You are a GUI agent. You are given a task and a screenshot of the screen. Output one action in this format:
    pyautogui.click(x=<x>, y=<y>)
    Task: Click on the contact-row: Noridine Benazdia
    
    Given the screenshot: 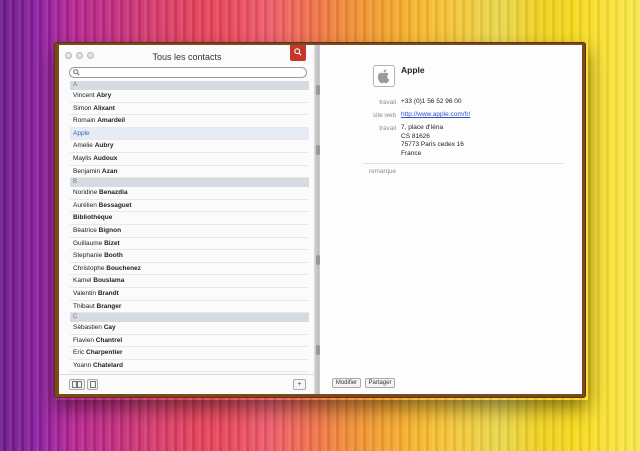 What is the action you would take?
    pyautogui.click(x=189, y=193)
    